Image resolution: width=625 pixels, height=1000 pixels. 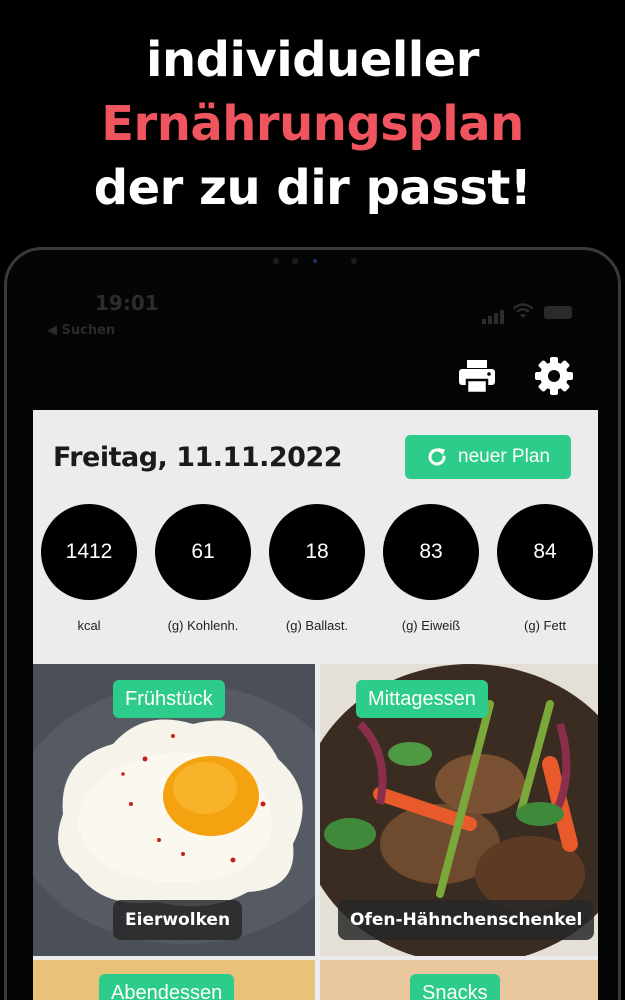 I want to click on stat-protein: 83 (g) Eiweiß, so click(x=431, y=568).